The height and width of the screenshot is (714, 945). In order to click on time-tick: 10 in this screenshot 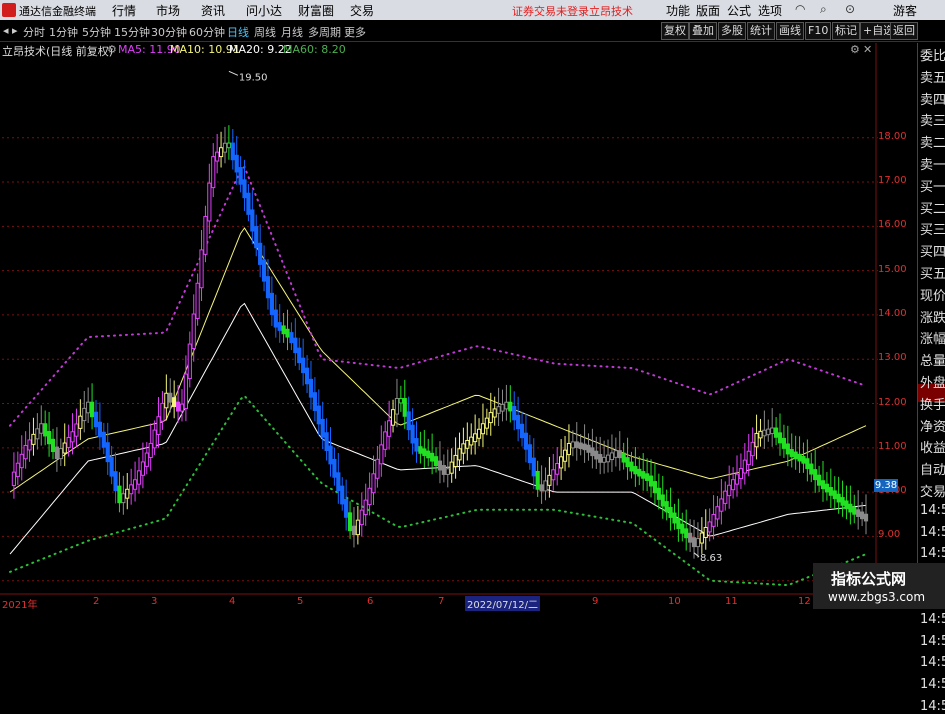, I will do `click(674, 601)`.